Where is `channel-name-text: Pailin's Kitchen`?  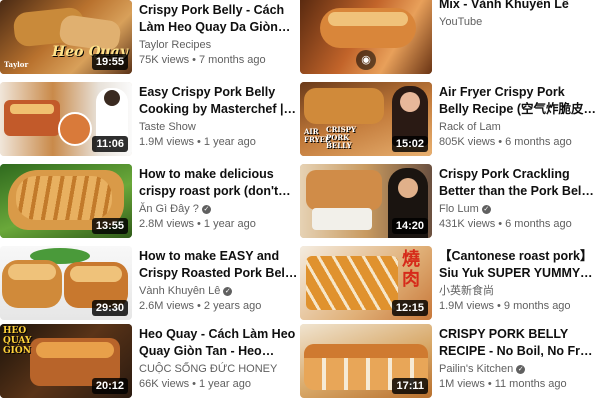 channel-name-text: Pailin's Kitchen is located at coordinates (476, 369).